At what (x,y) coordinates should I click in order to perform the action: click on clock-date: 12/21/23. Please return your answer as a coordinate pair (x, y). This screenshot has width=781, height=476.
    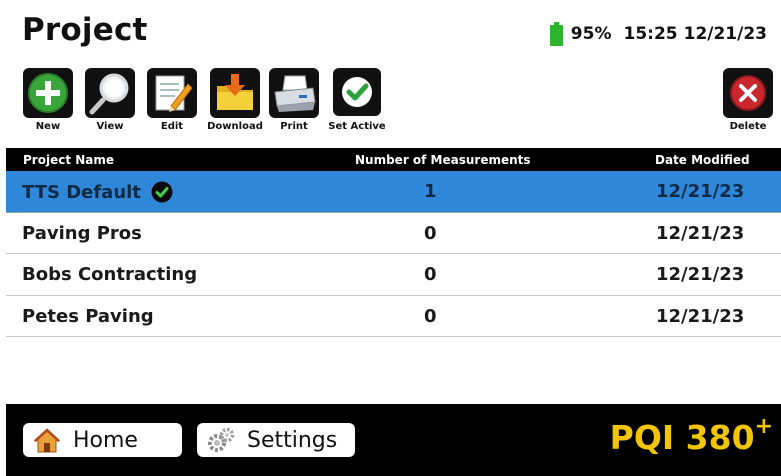
    Looking at the image, I should click on (725, 34).